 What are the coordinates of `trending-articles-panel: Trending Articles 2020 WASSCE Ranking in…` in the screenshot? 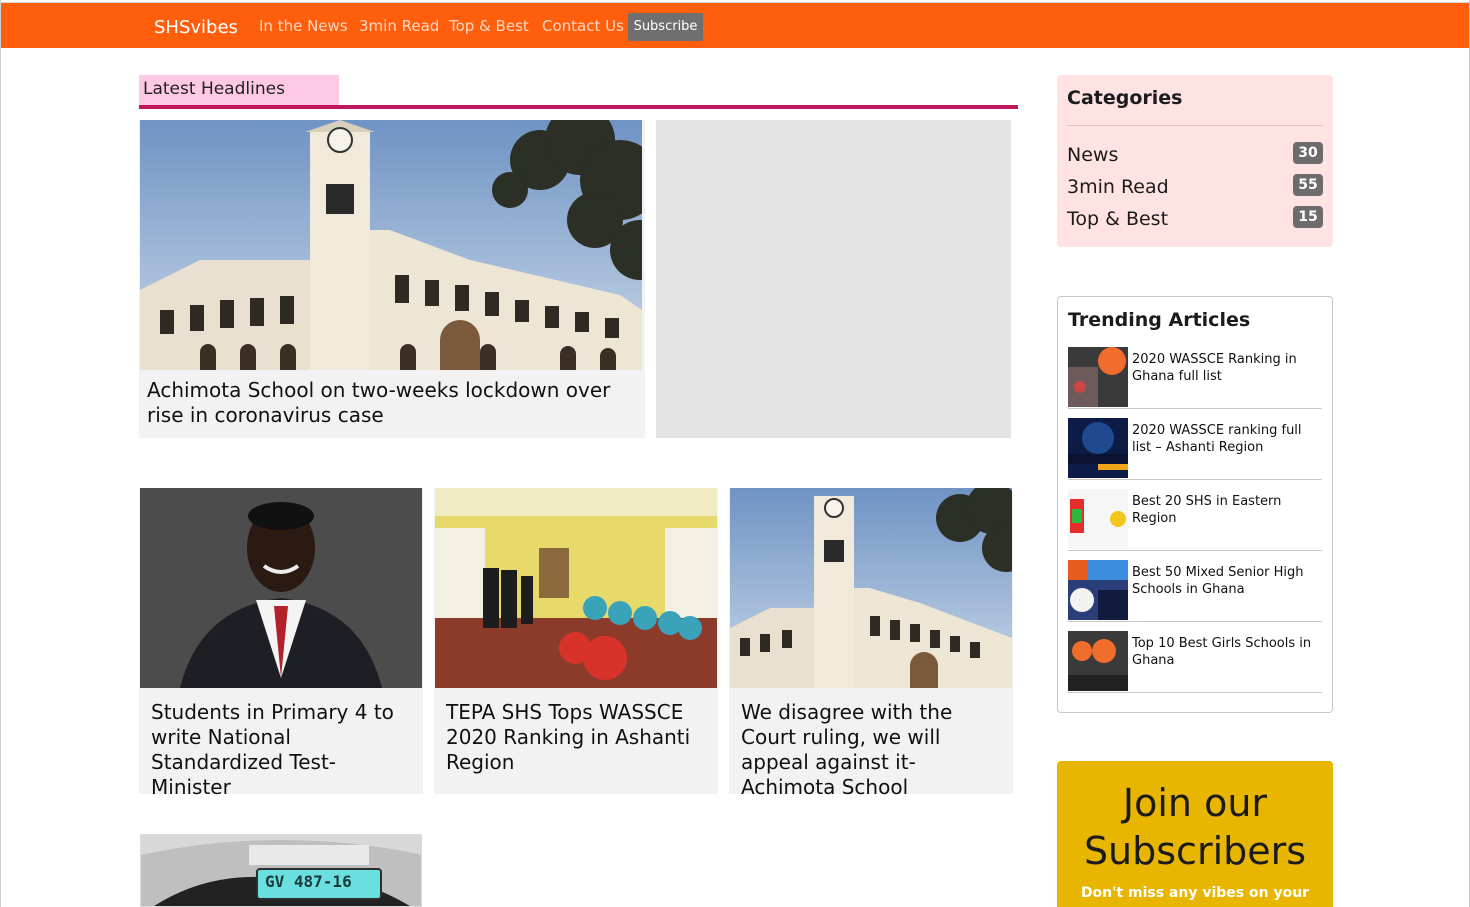 It's located at (1195, 504).